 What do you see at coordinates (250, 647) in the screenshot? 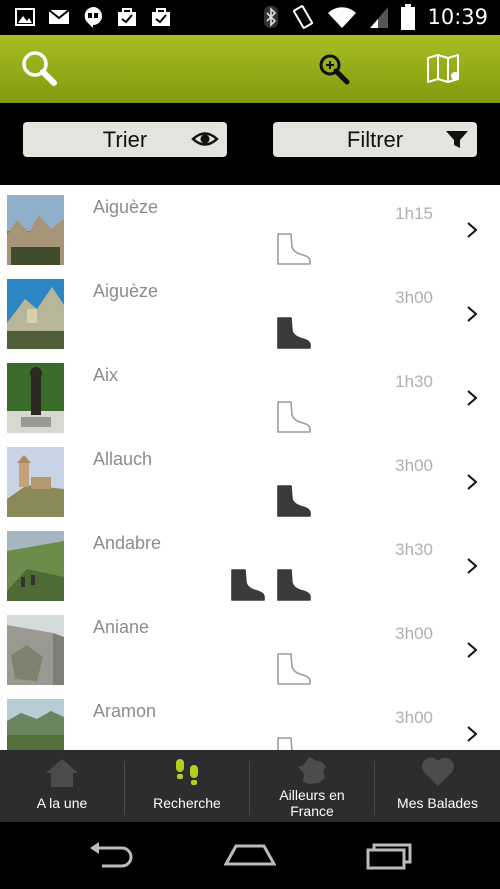
I see `list-item: Aniane 3h00` at bounding box center [250, 647].